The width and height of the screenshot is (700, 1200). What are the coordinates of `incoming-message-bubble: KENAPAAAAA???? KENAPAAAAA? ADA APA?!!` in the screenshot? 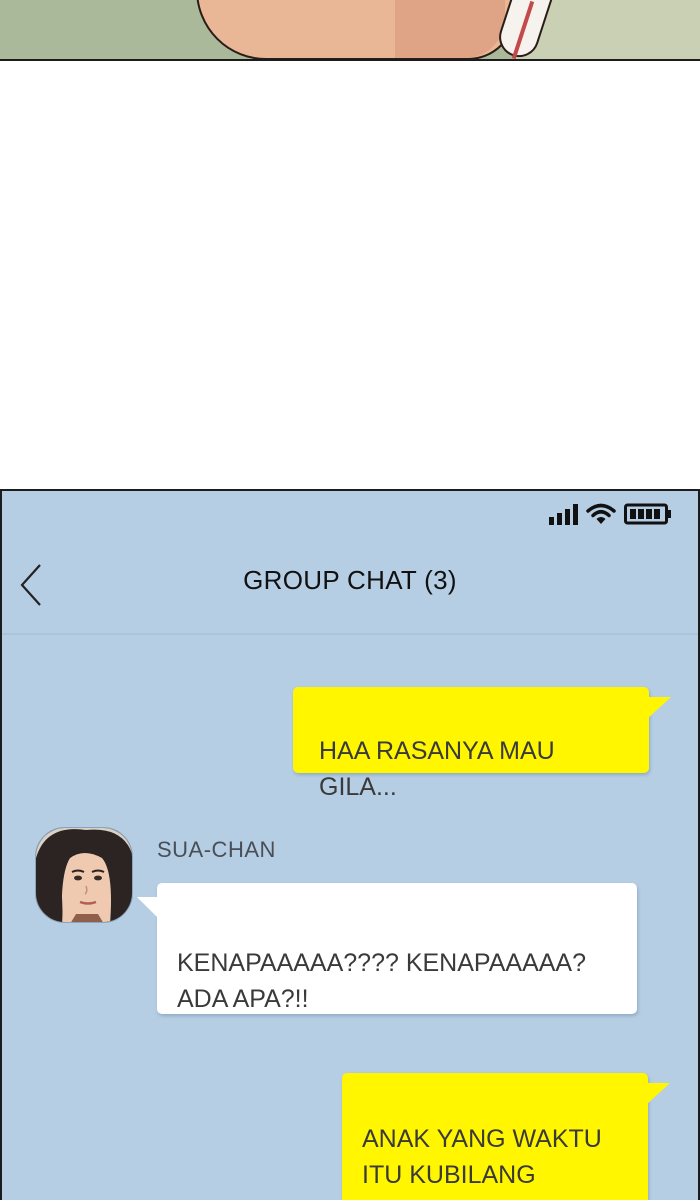 It's located at (387, 948).